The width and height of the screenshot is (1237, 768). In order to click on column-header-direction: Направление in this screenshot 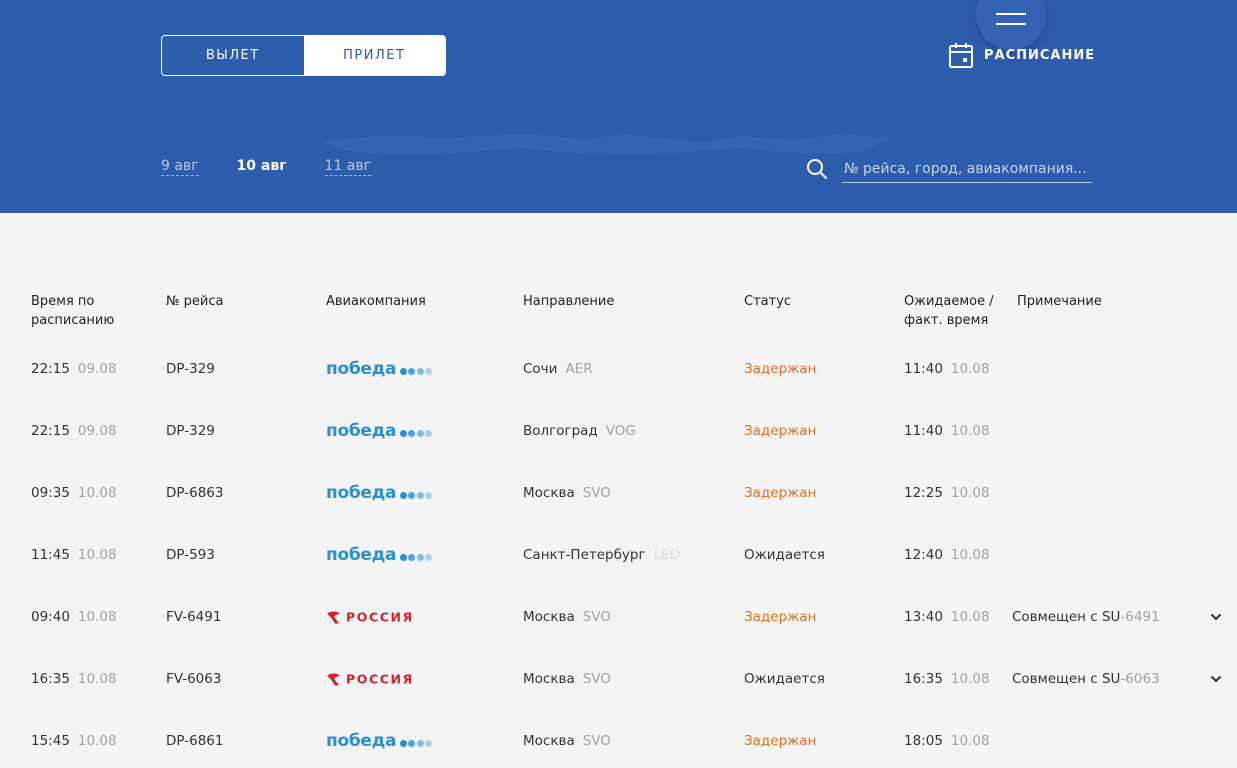, I will do `click(569, 301)`.